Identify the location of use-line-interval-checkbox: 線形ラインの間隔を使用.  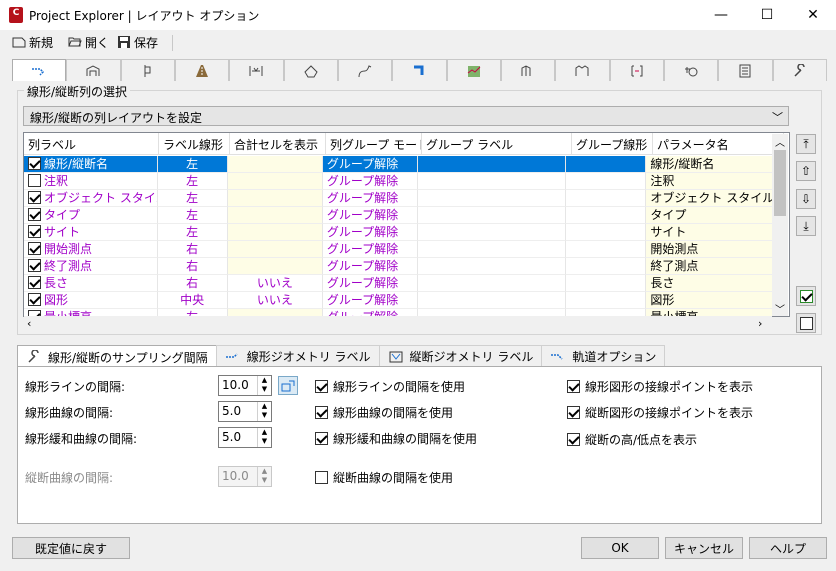
(390, 386).